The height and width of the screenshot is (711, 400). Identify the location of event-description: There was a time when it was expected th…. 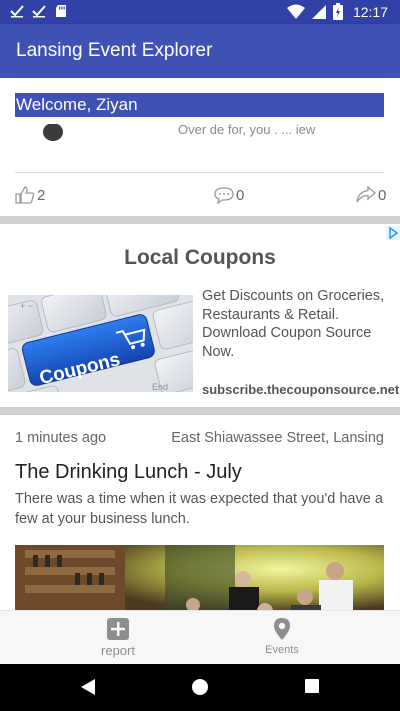
(199, 509).